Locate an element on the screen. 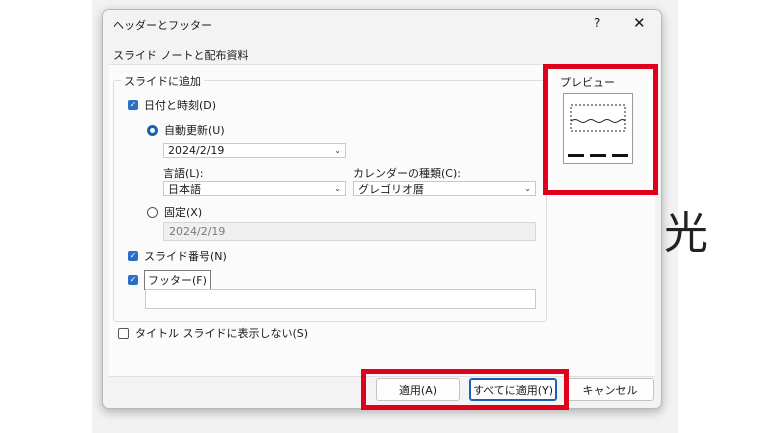 The height and width of the screenshot is (433, 770). help-button: ? is located at coordinates (597, 23).